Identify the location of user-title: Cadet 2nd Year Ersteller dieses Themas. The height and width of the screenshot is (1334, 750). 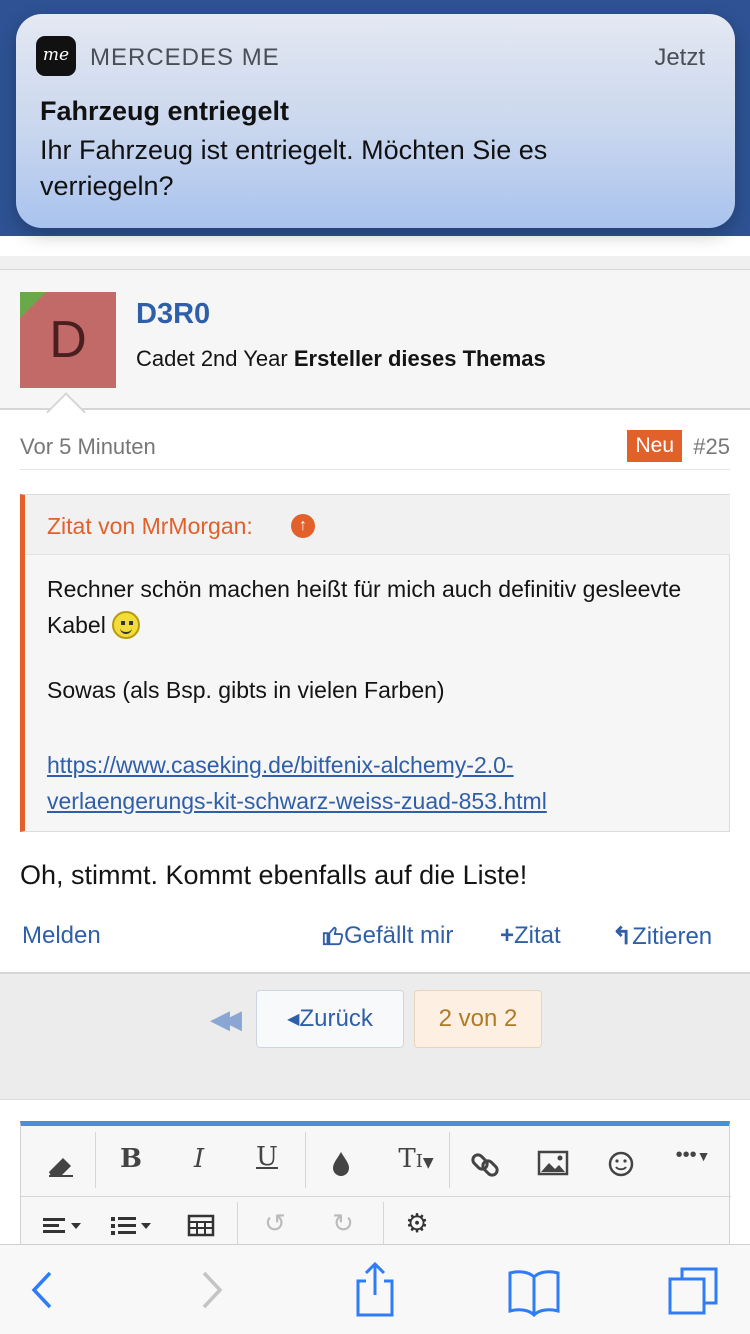
(341, 359).